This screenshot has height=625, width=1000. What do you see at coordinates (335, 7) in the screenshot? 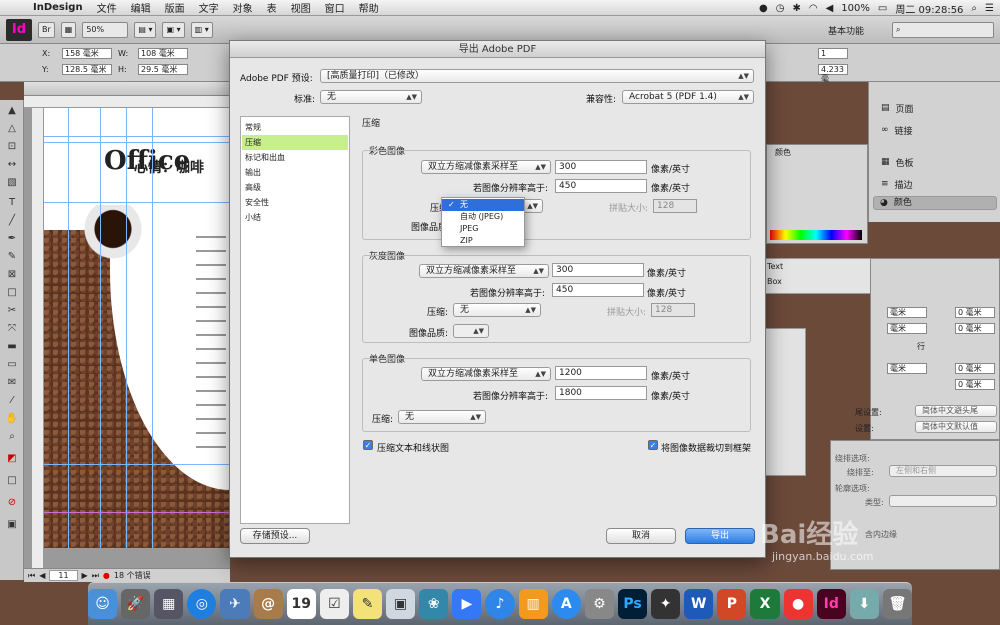
I see `menu-window: 窗口` at bounding box center [335, 7].